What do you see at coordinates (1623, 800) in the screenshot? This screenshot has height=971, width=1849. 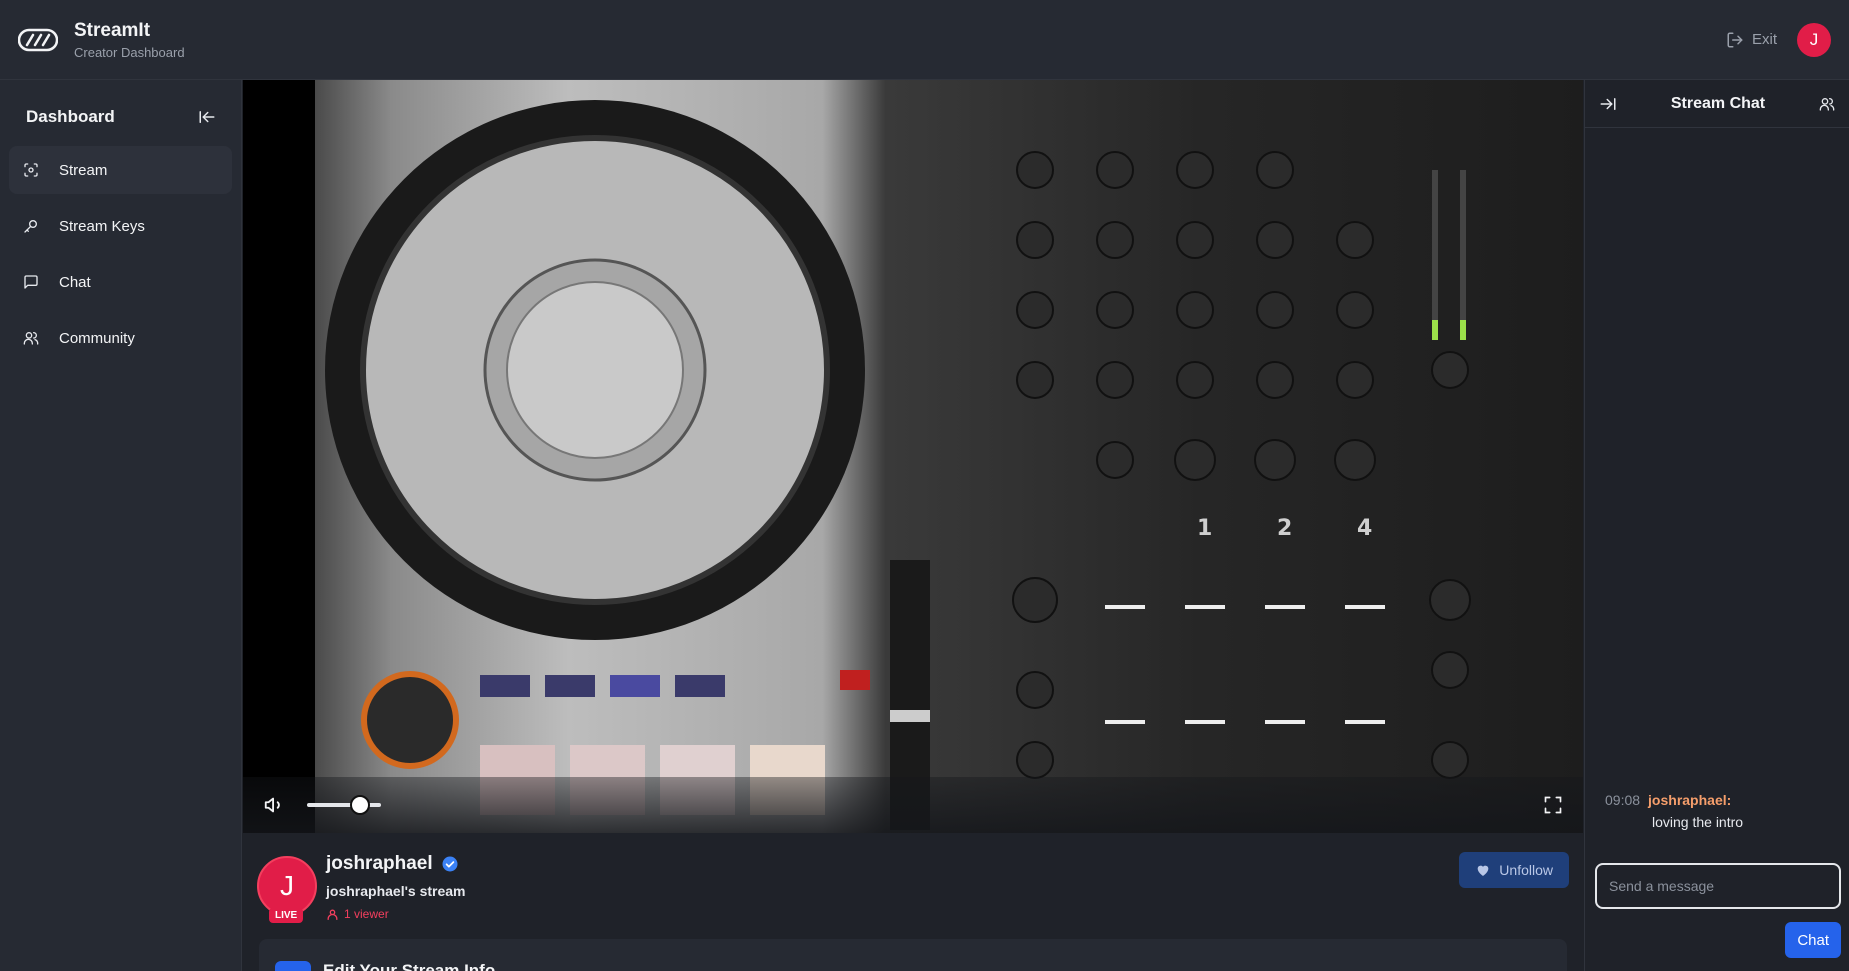 I see `message-time: 09:08` at bounding box center [1623, 800].